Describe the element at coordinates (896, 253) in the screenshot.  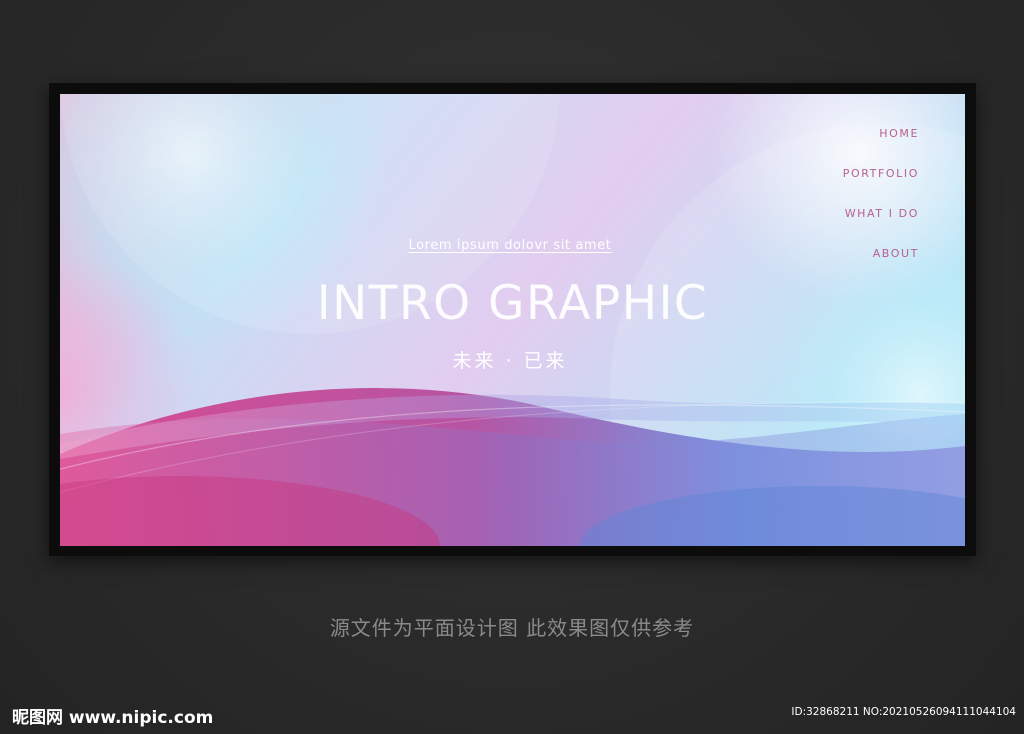
I see `nav-item-about: ABOUT` at that location.